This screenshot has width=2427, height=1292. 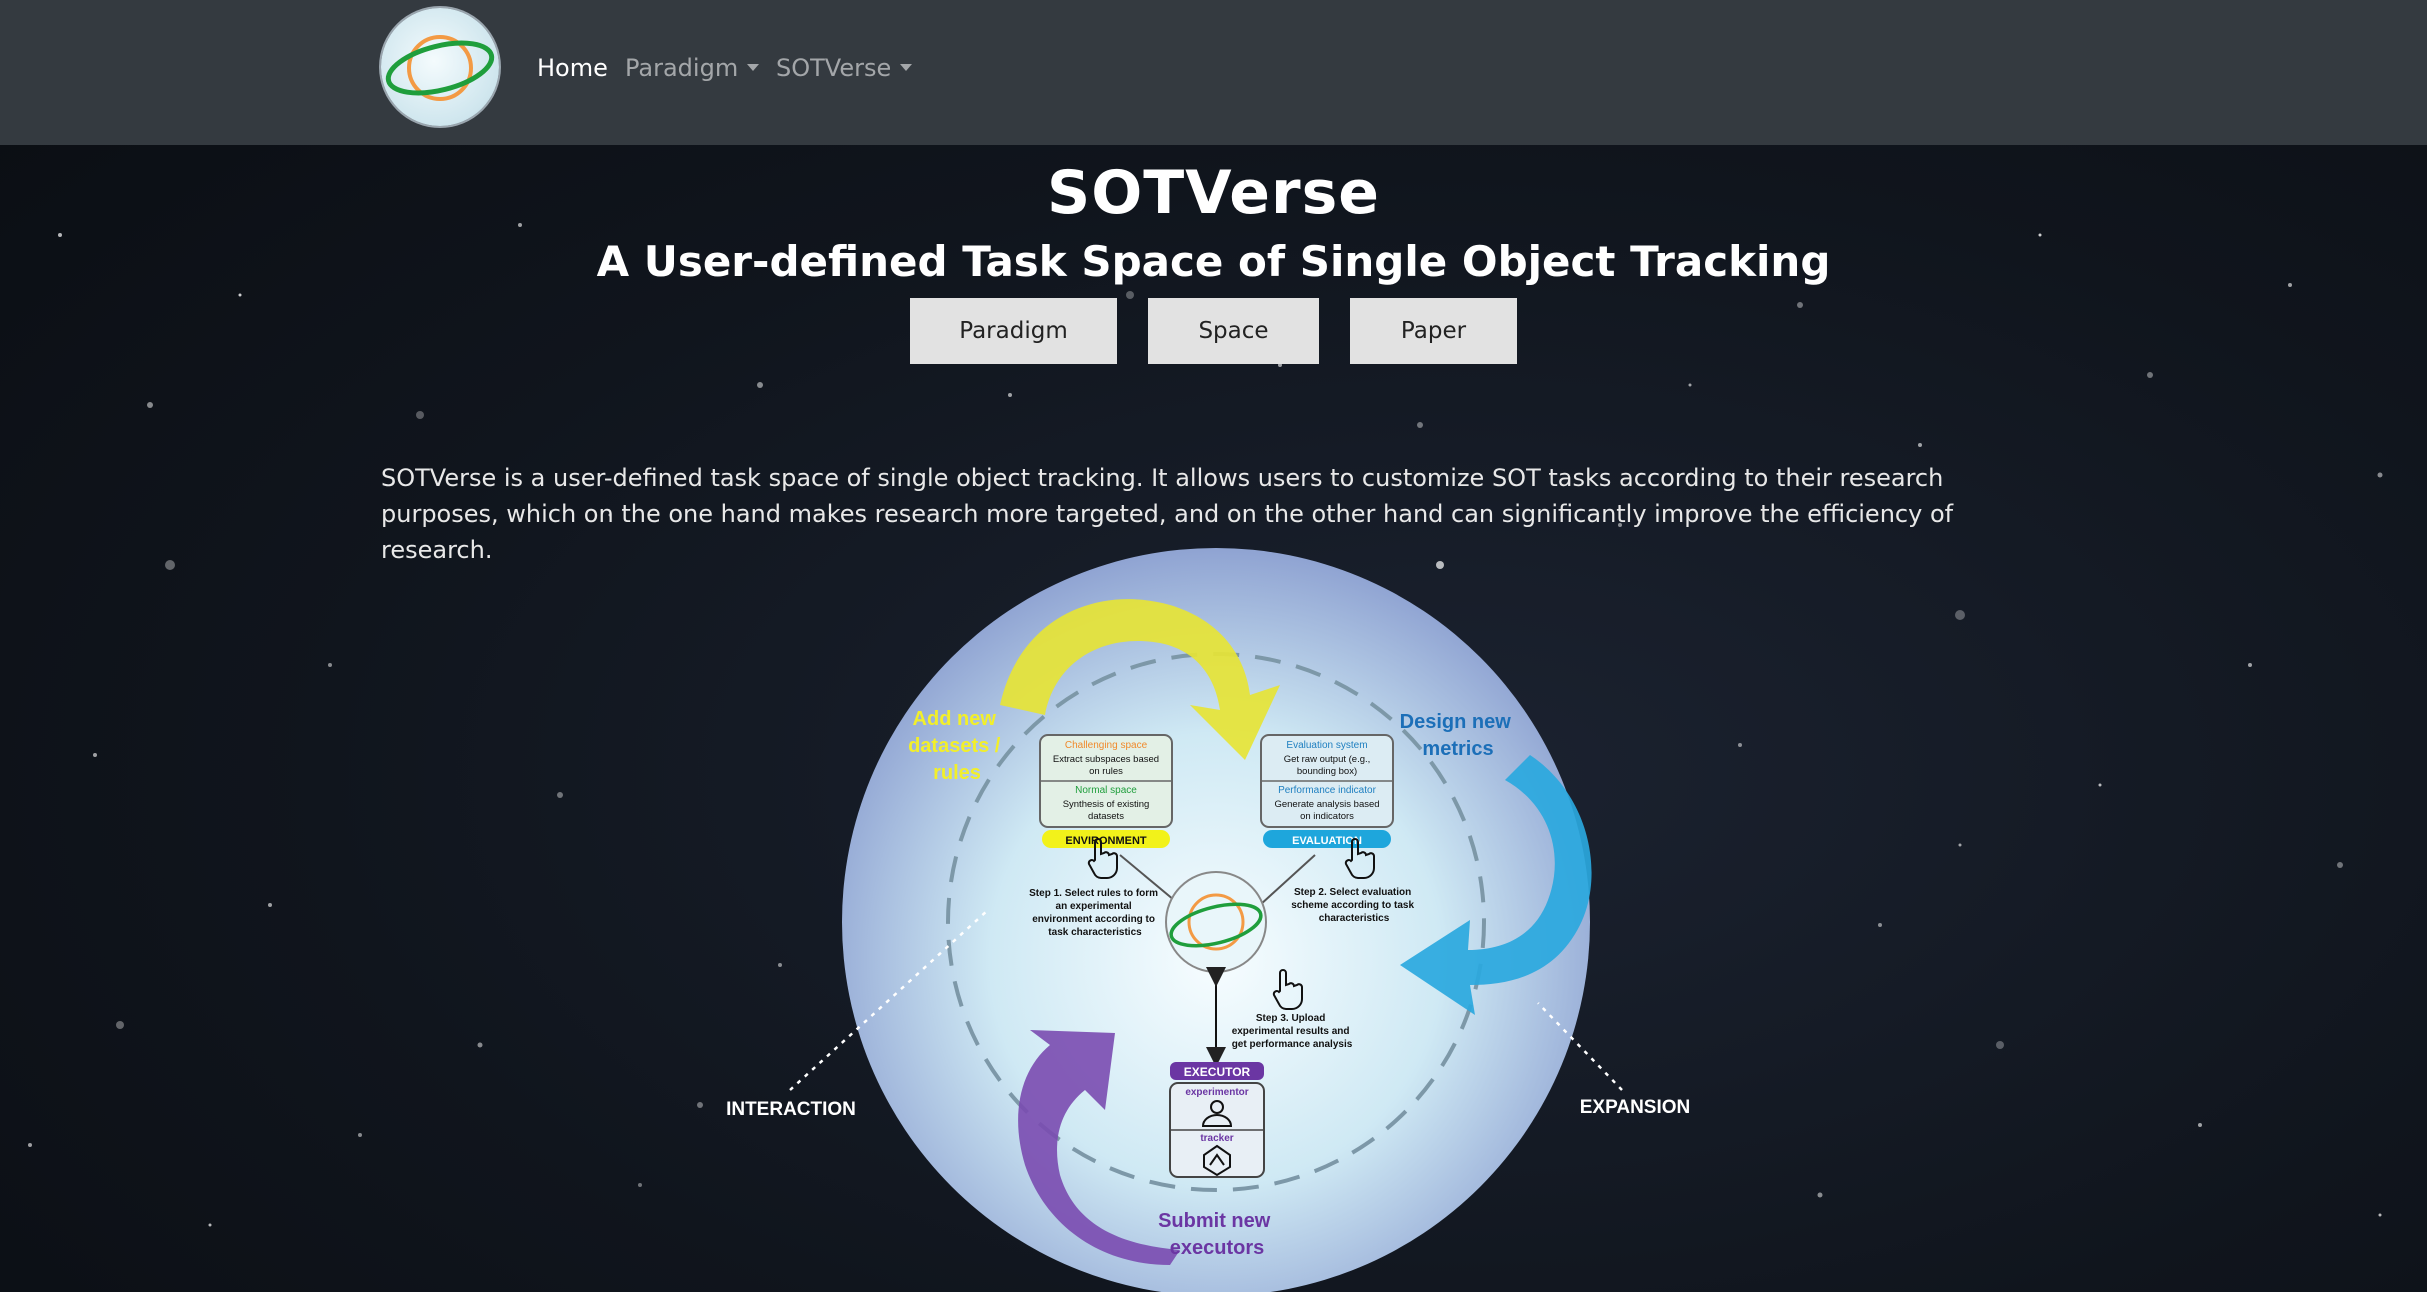 I want to click on step2-line3: characteristics, so click(x=1354, y=918).